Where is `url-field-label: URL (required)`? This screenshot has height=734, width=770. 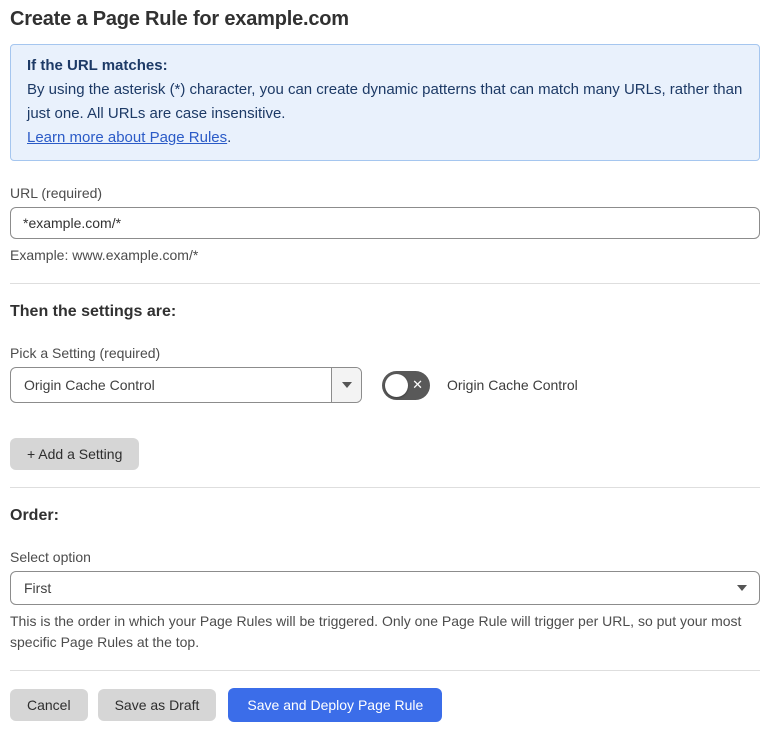 url-field-label: URL (required) is located at coordinates (56, 193).